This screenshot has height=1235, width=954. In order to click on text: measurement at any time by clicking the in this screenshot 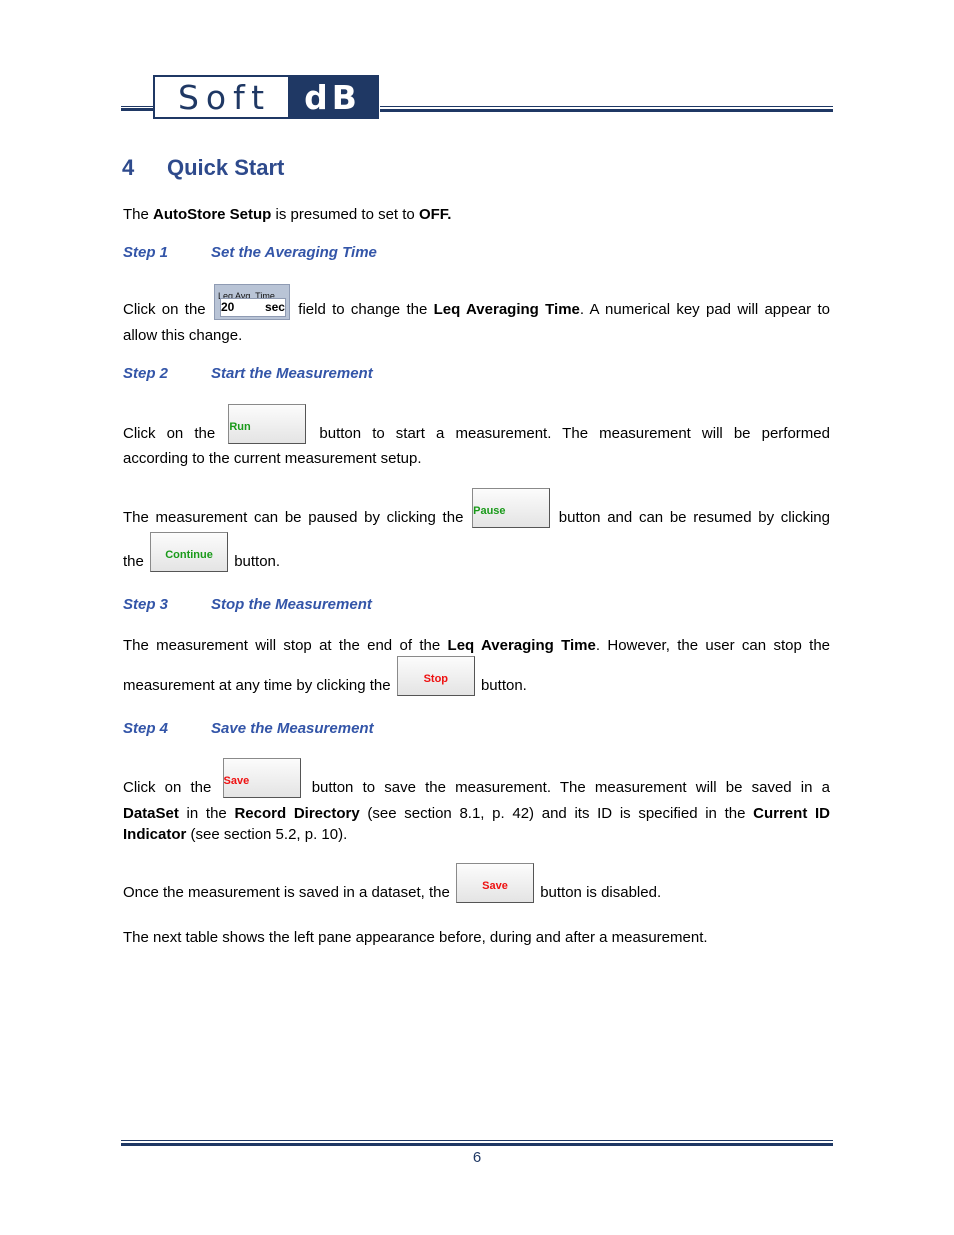, I will do `click(259, 685)`.